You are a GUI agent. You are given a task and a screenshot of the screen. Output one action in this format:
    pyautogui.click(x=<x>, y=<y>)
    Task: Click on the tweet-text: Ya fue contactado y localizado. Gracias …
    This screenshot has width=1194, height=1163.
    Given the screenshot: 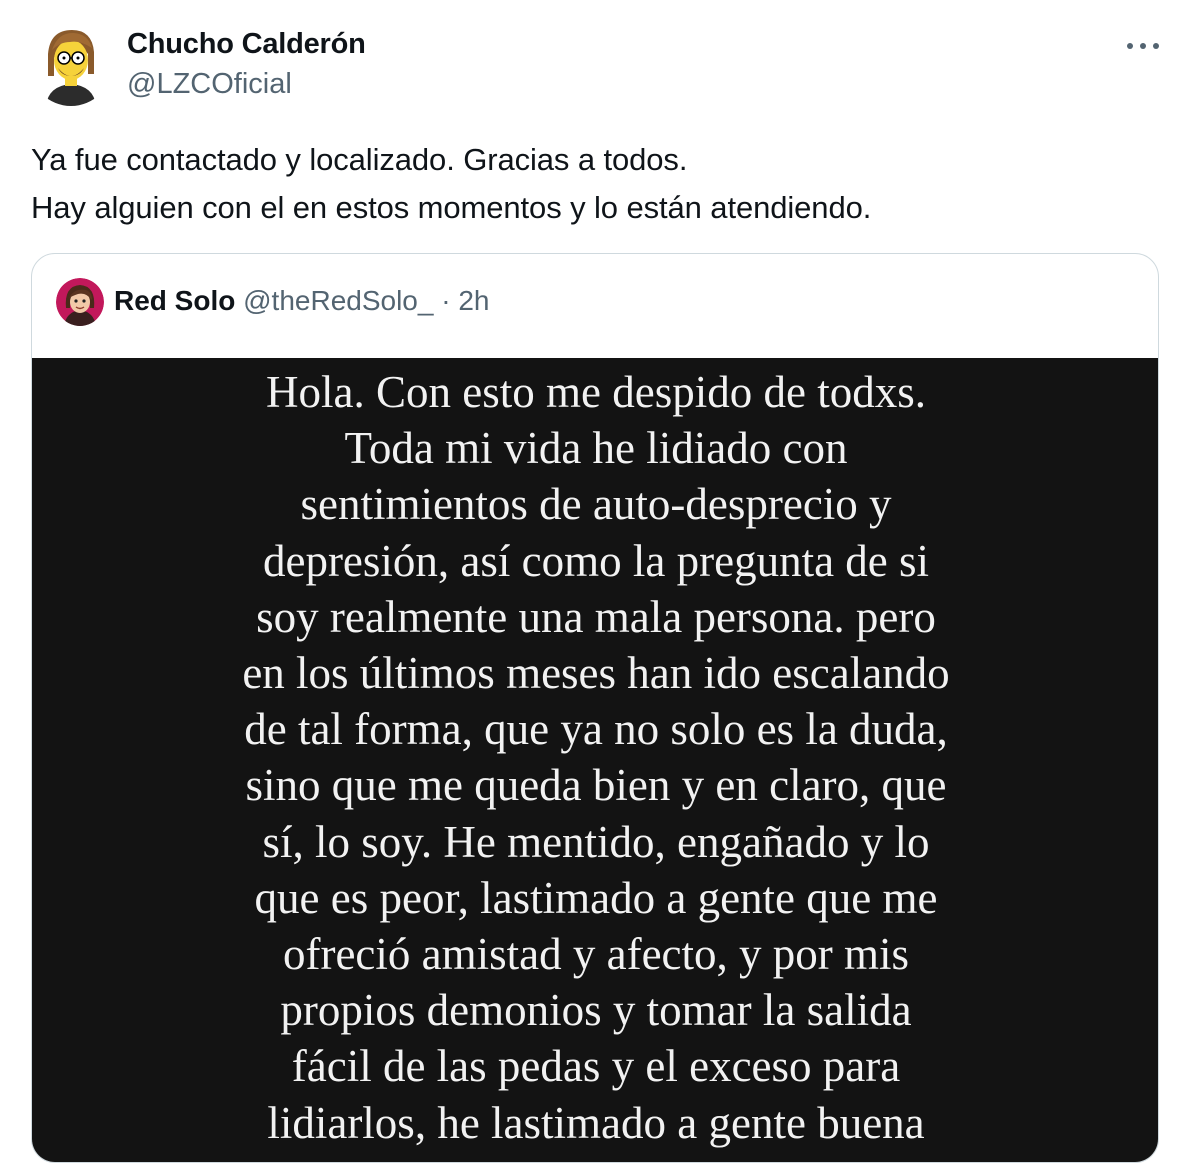 What is the action you would take?
    pyautogui.click(x=596, y=184)
    